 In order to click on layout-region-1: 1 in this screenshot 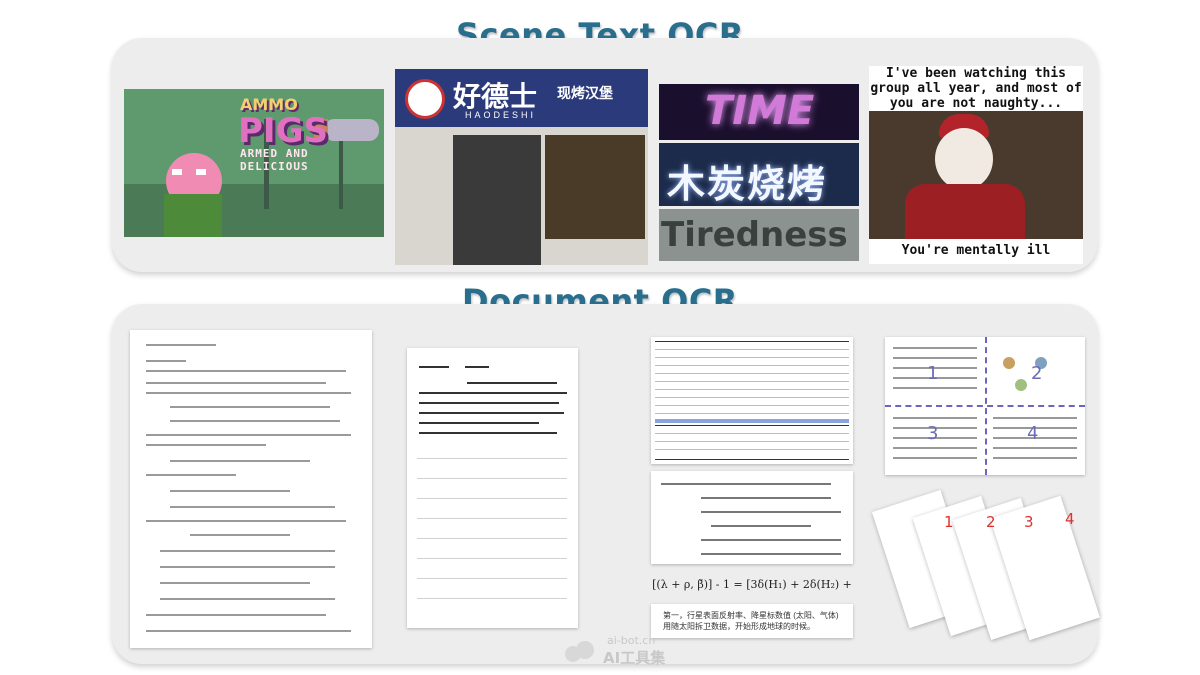, I will do `click(933, 373)`.